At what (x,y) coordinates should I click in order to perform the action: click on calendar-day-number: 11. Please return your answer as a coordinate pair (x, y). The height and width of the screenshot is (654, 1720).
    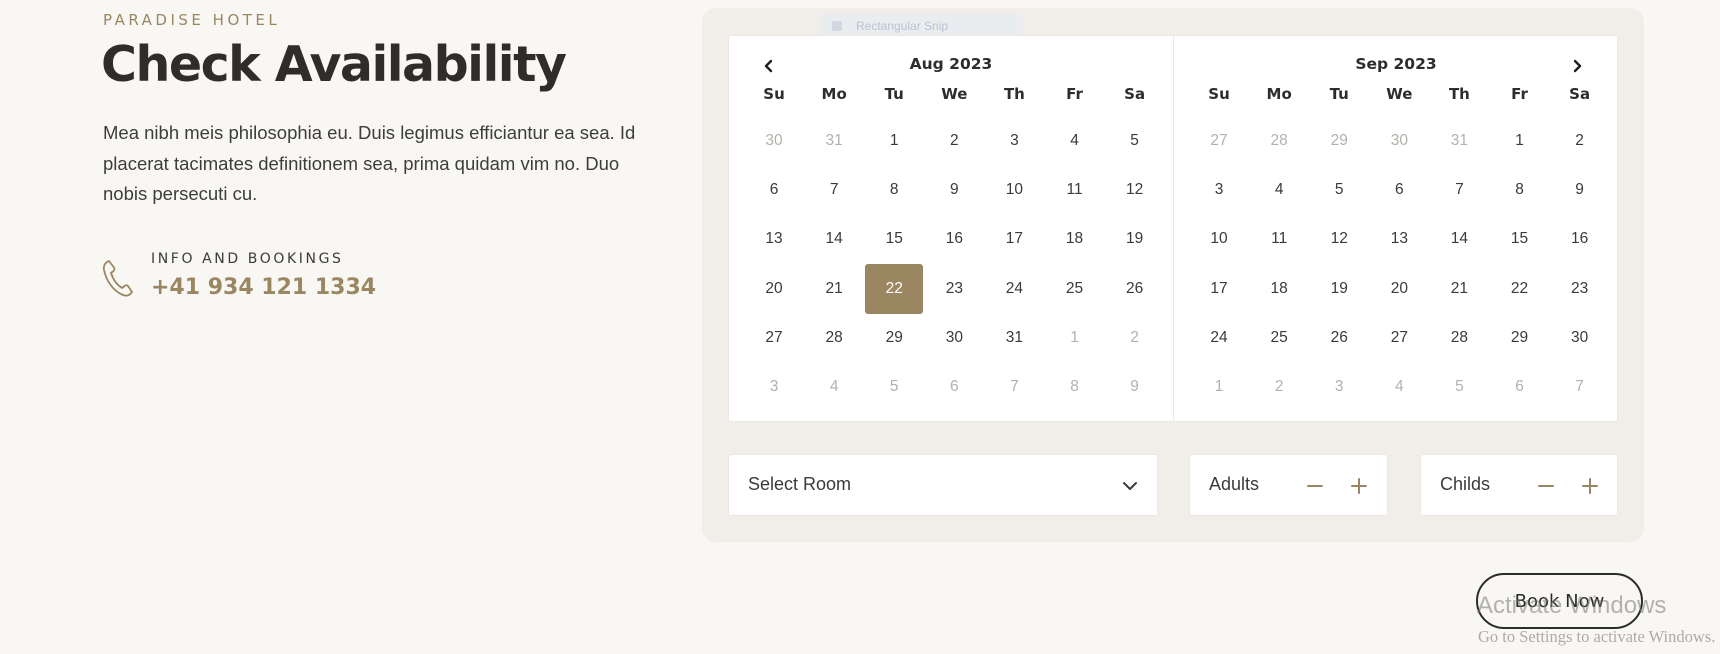
    Looking at the image, I should click on (1279, 239).